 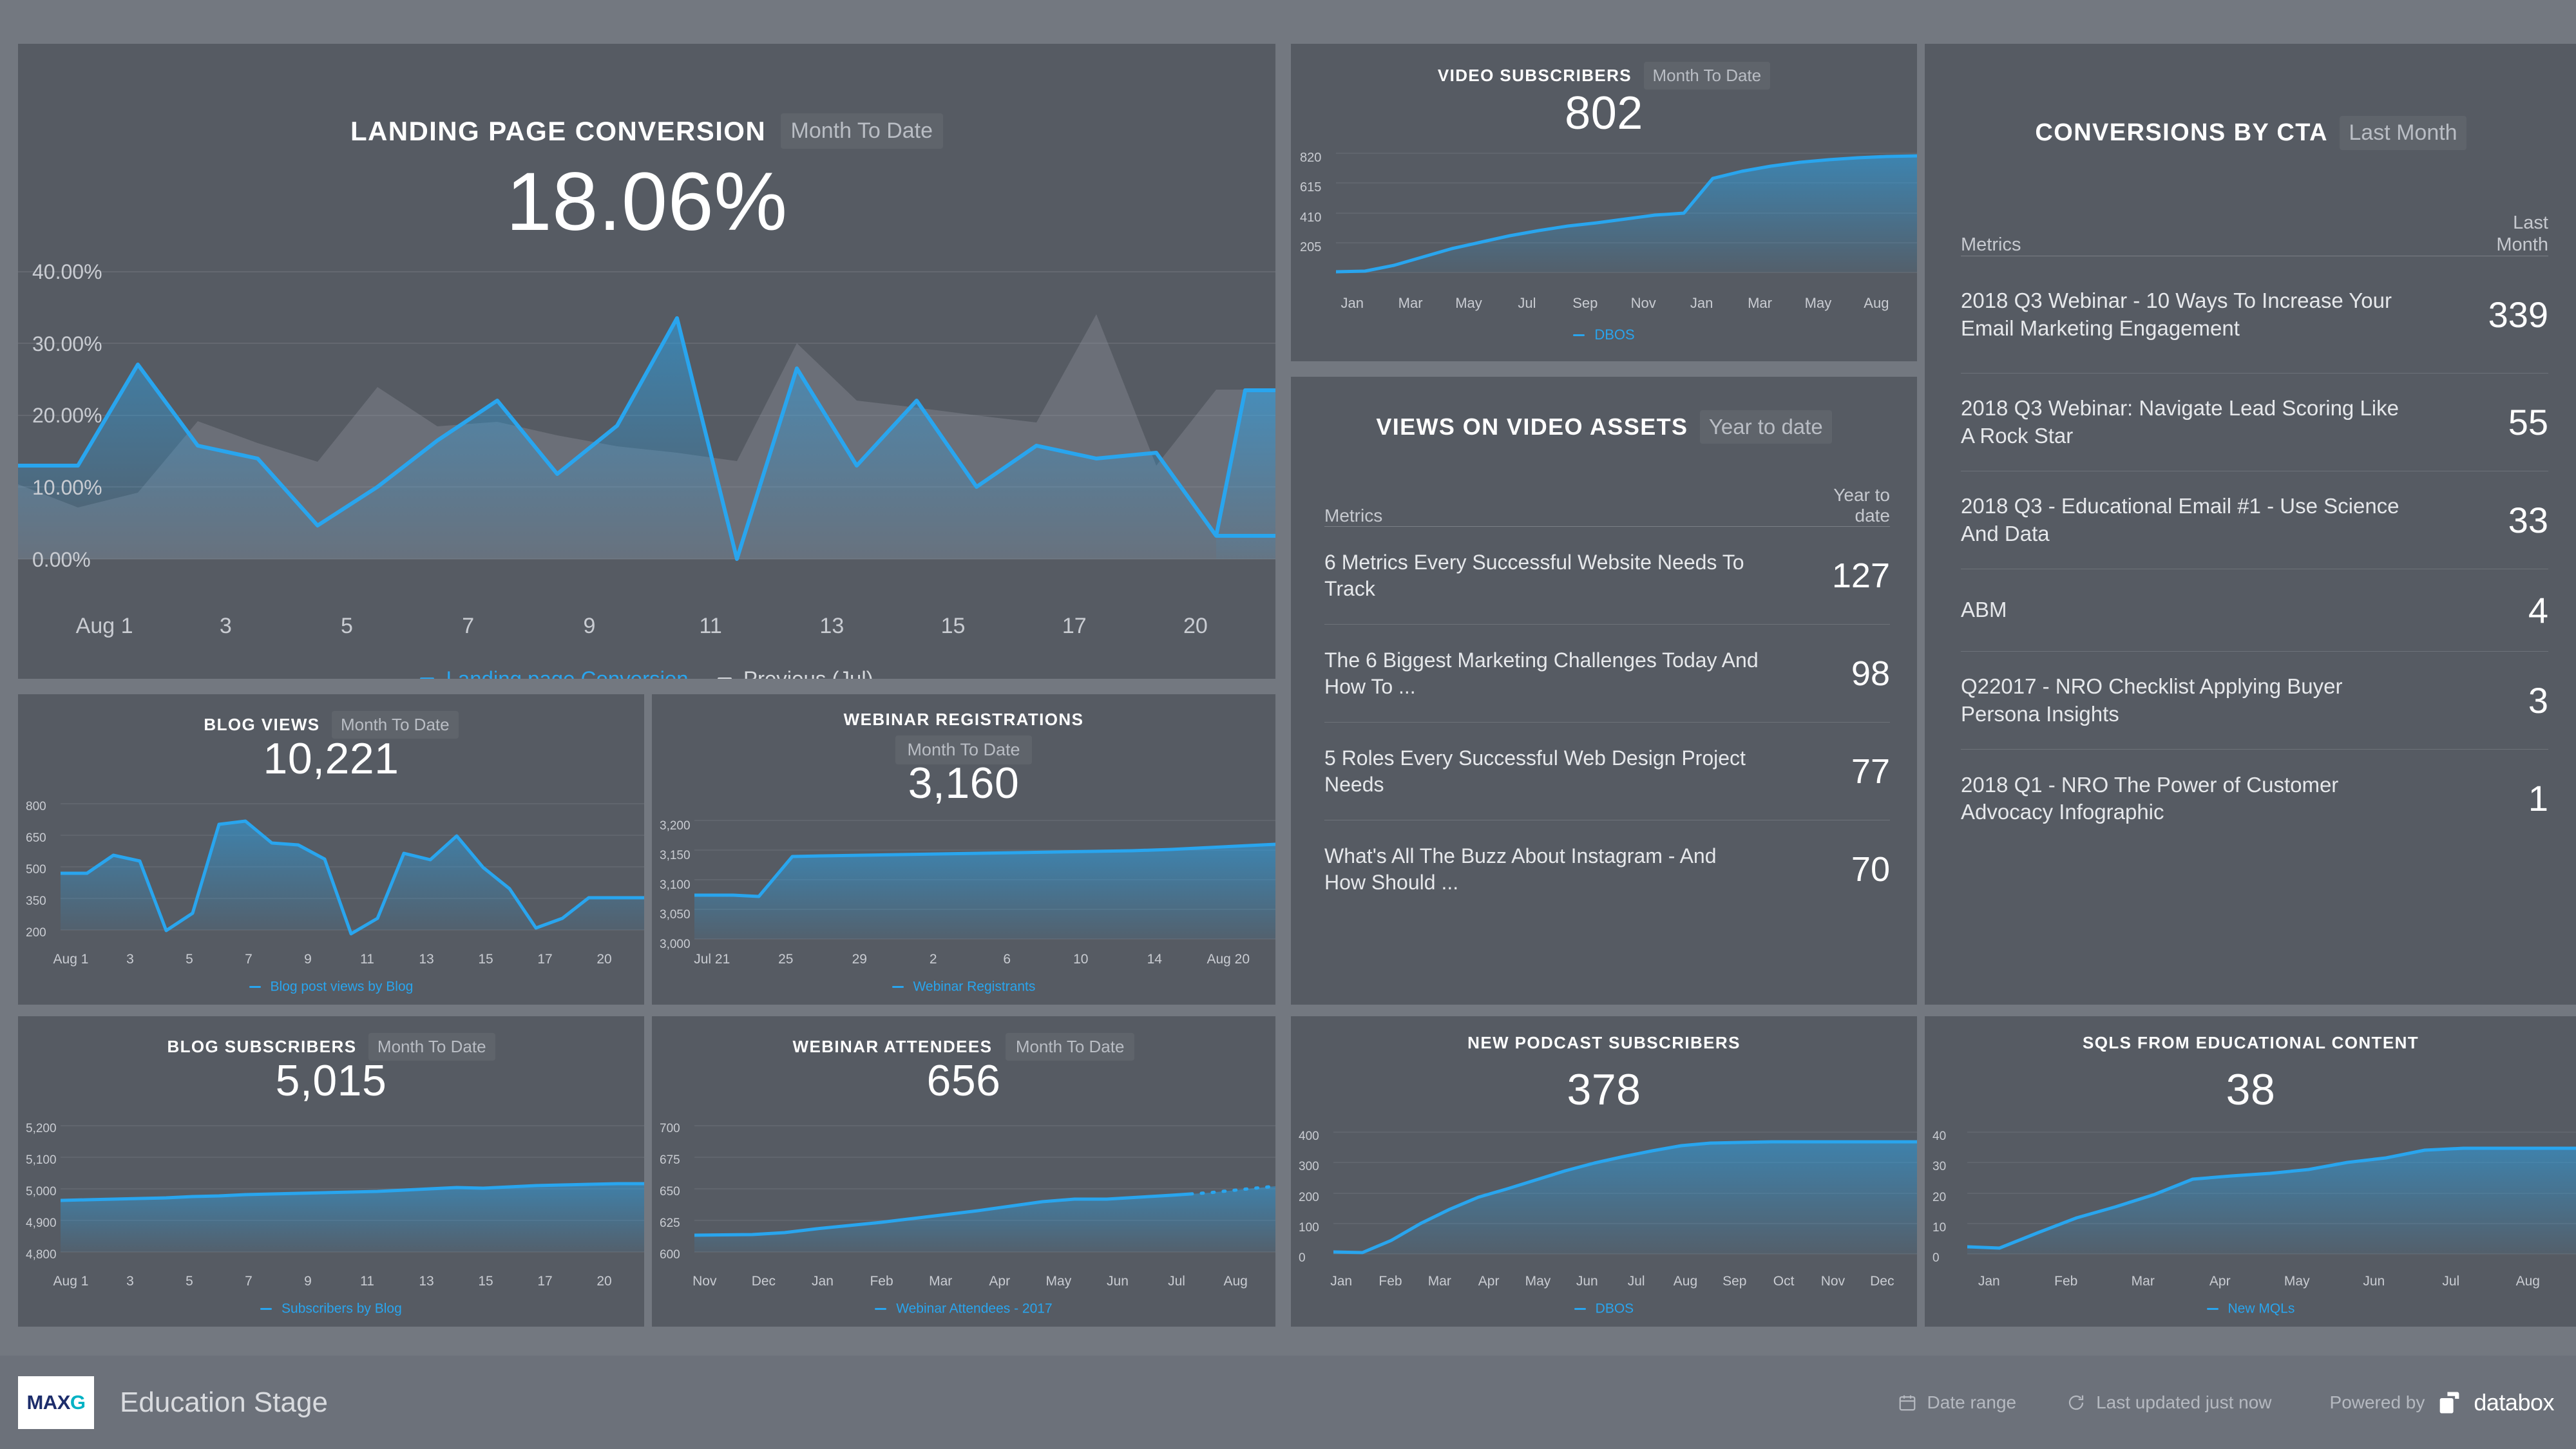 What do you see at coordinates (963, 1080) in the screenshot?
I see `metric-value: 656` at bounding box center [963, 1080].